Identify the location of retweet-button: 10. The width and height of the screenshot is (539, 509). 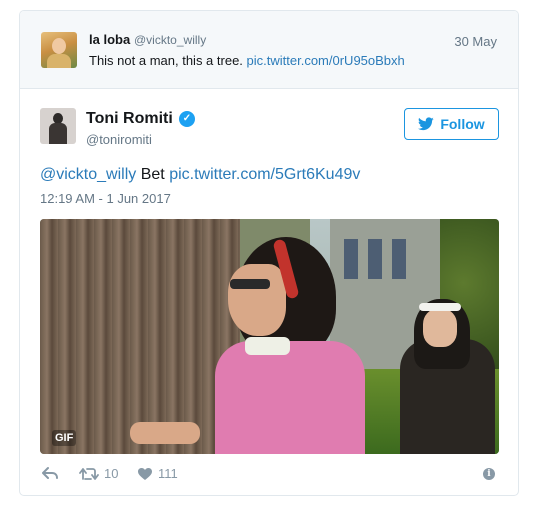
(98, 473).